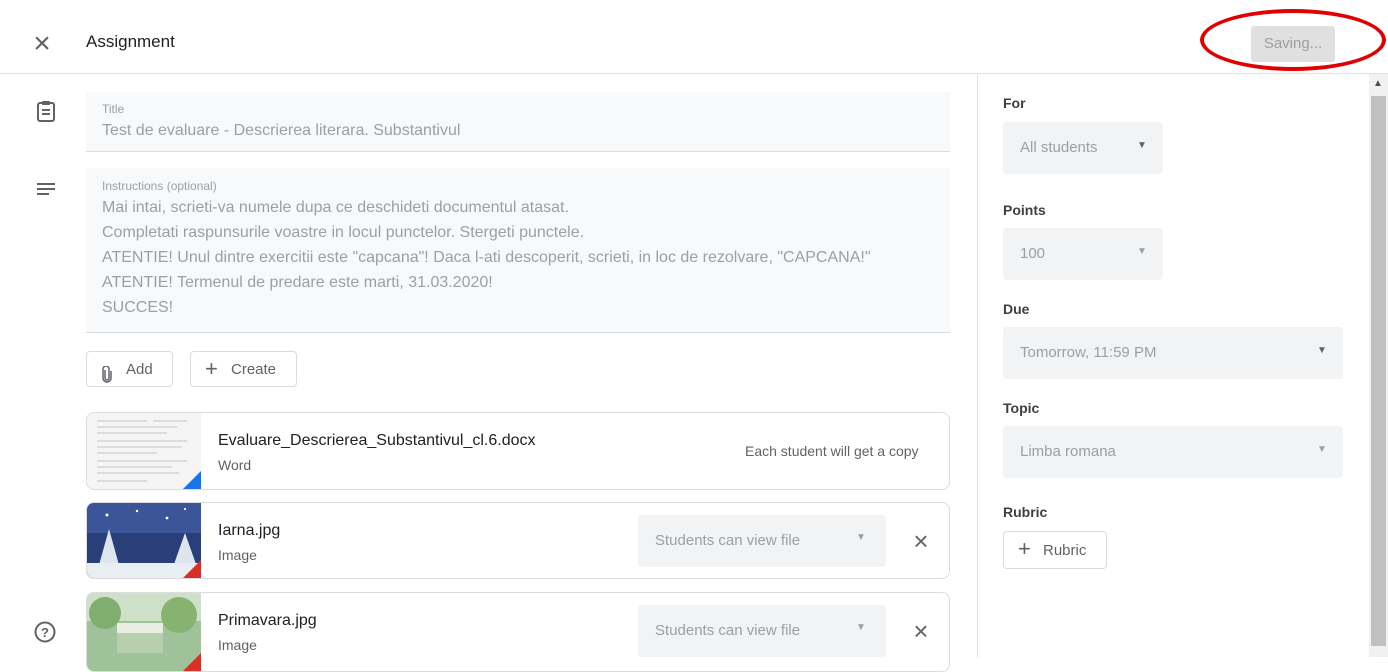 The width and height of the screenshot is (1388, 672). I want to click on points-label: Points, so click(1024, 210).